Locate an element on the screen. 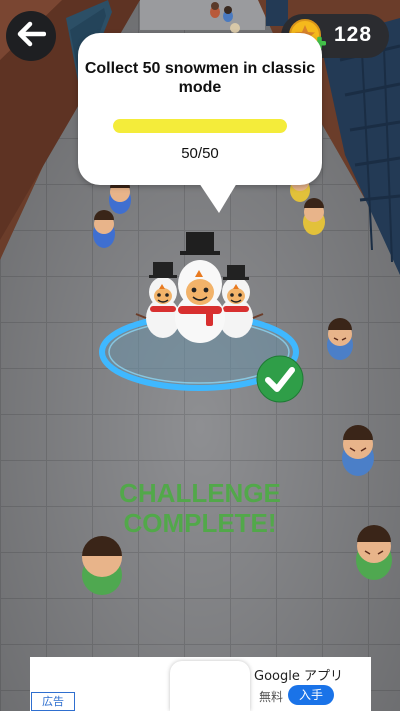 The height and width of the screenshot is (711, 400). coin-count: 128 is located at coordinates (353, 34).